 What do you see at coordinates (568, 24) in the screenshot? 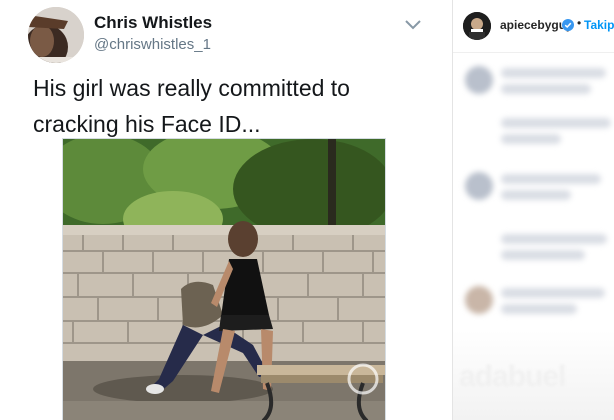
I see `verified-badge-icon` at bounding box center [568, 24].